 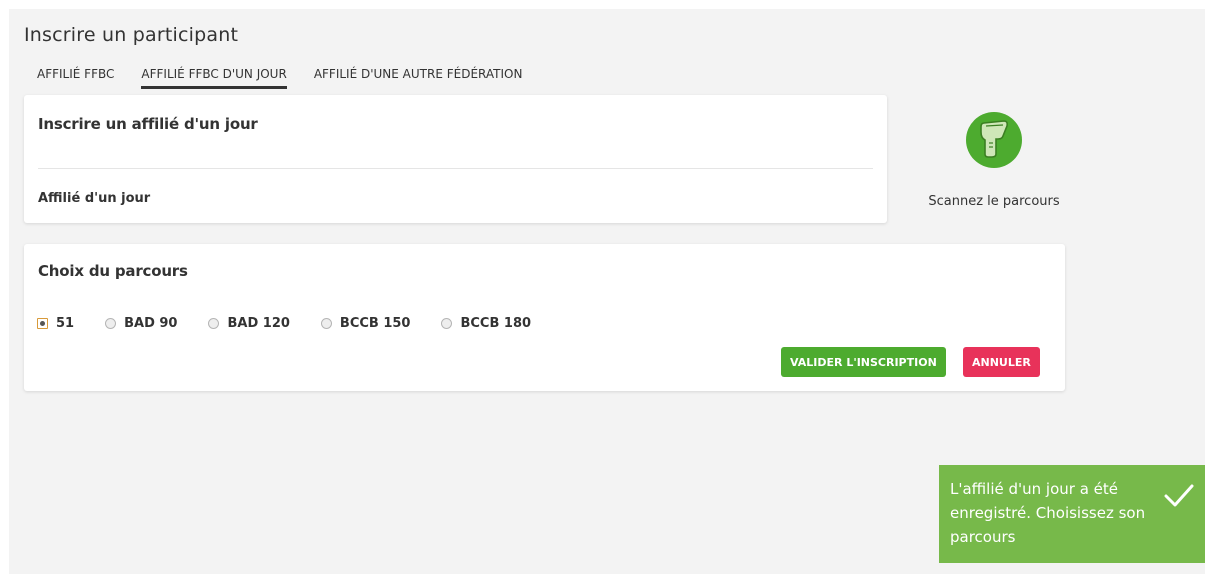 I want to click on parcours-option-bad-90: BAD 90, so click(x=141, y=323).